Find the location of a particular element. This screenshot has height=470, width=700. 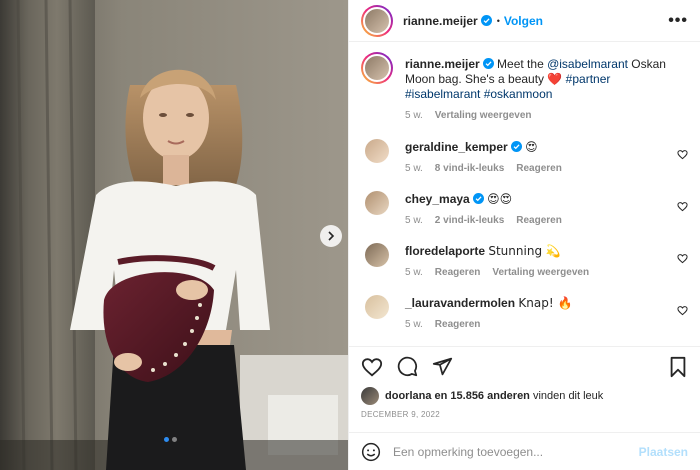

comment-meta: 5 w. 8 vind-ik-leuks Reageren is located at coordinates (546, 168).